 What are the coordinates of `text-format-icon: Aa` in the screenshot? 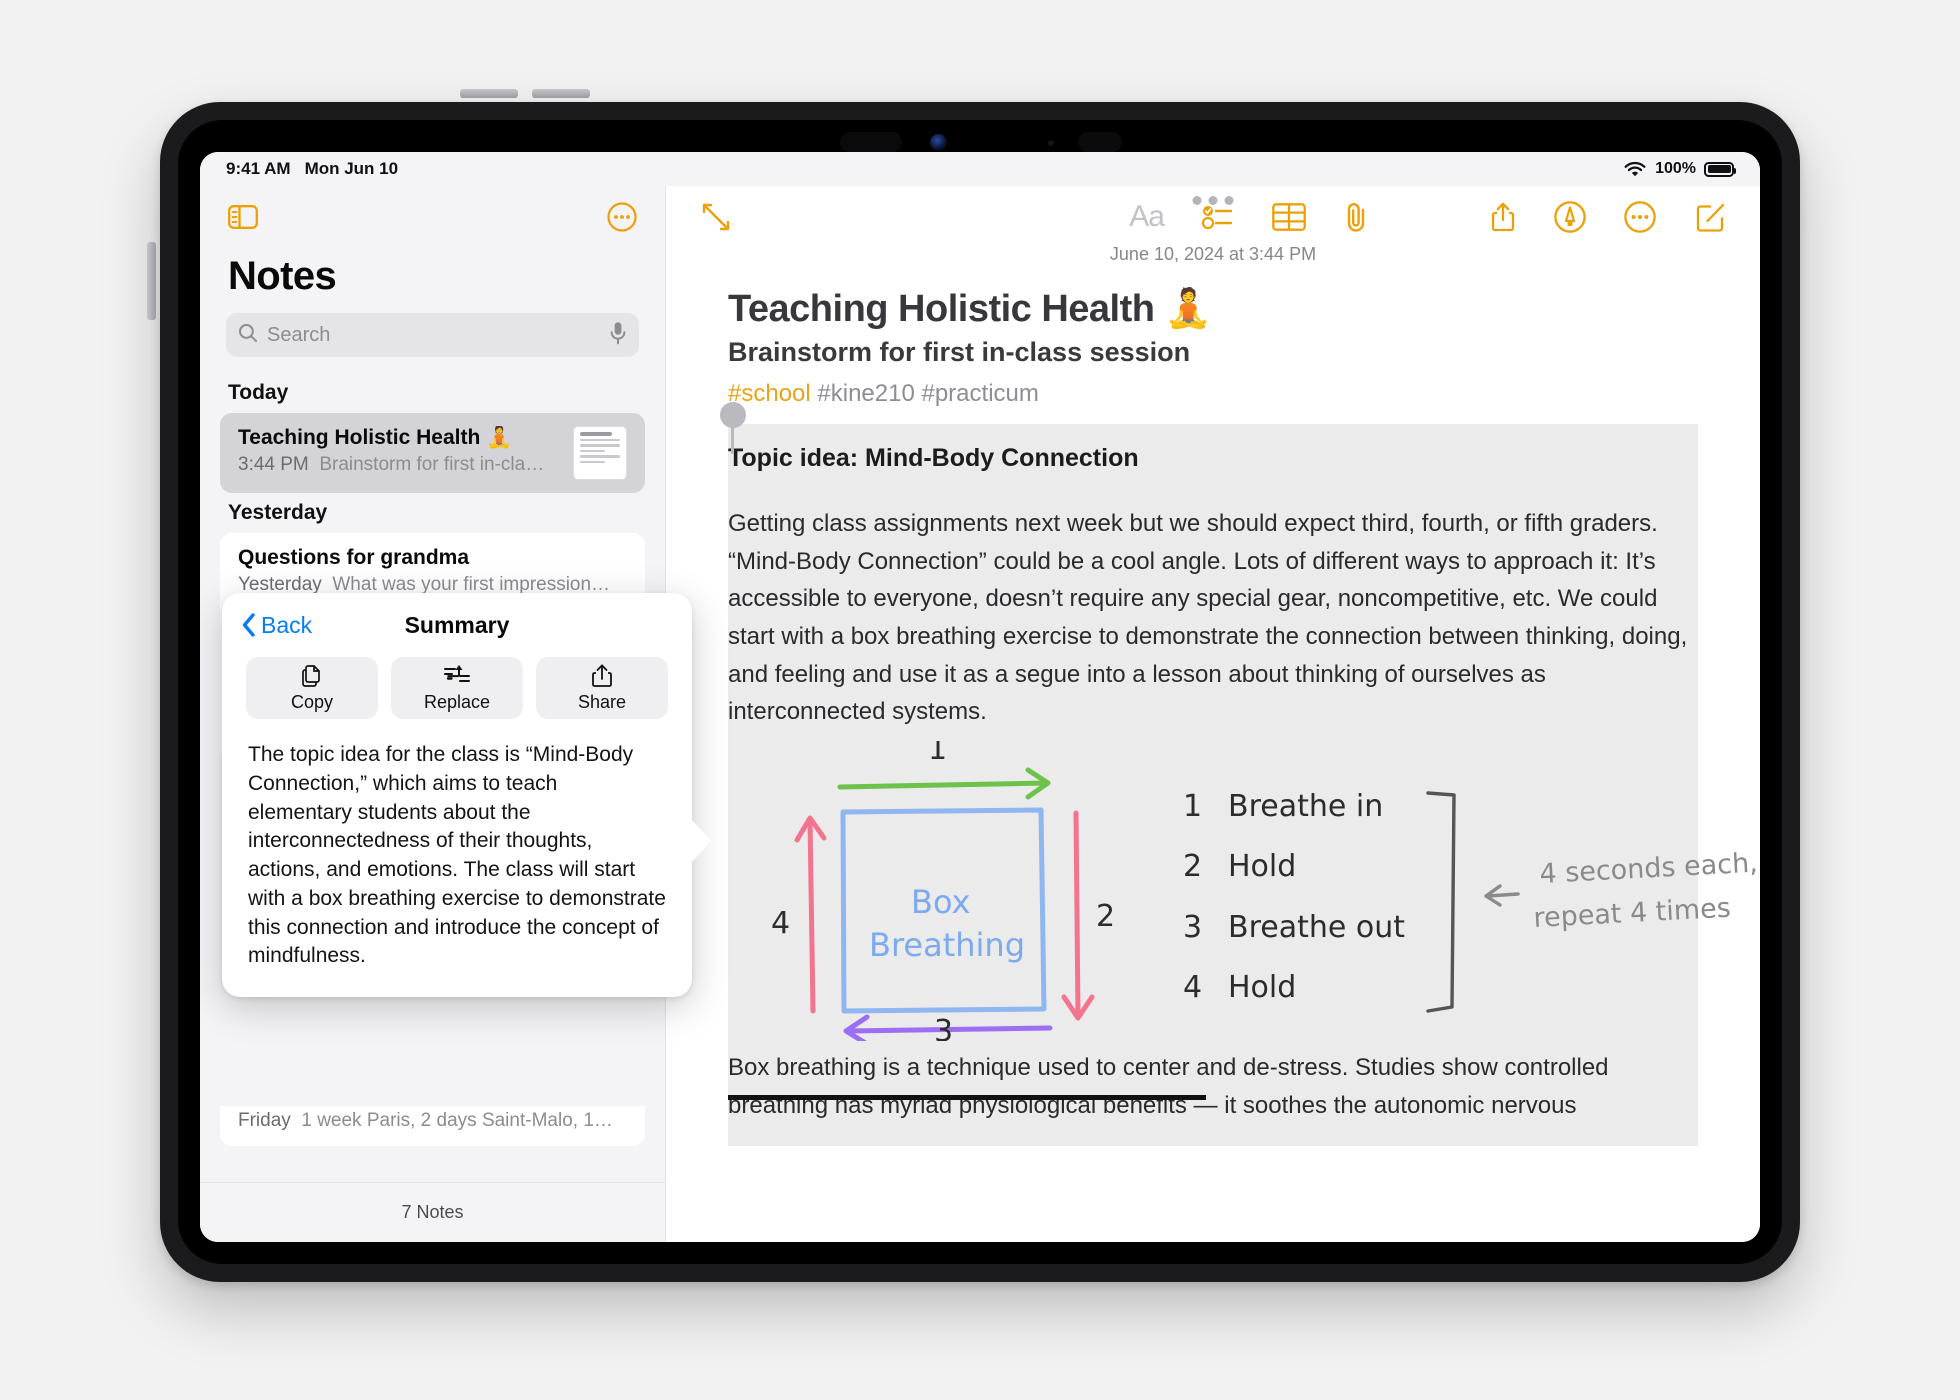 It's located at (1147, 217).